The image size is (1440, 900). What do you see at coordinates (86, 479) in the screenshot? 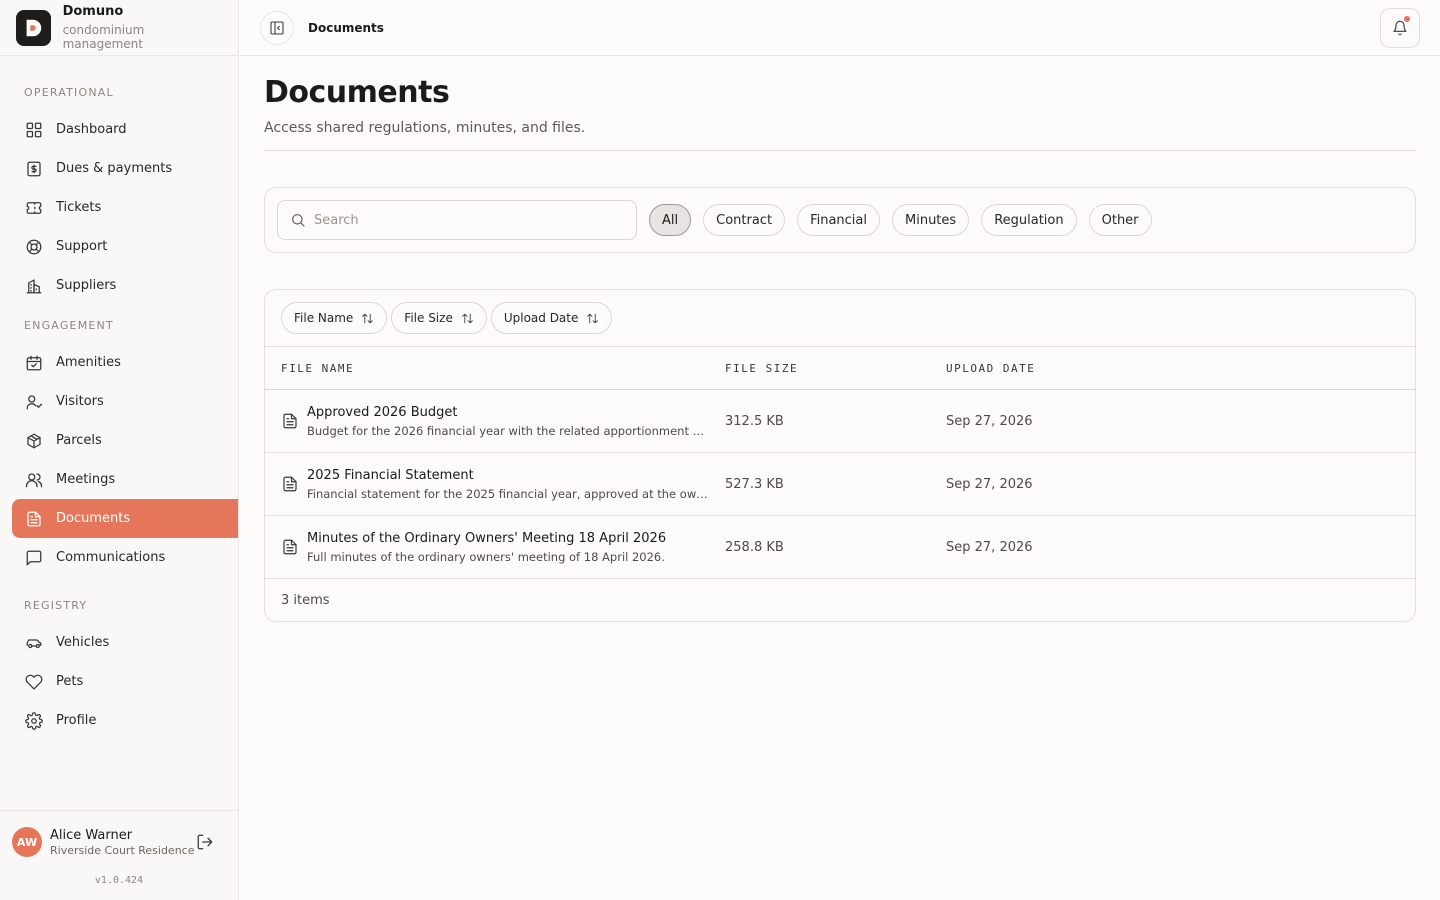
I see `sidebar-item-label: Meetings` at bounding box center [86, 479].